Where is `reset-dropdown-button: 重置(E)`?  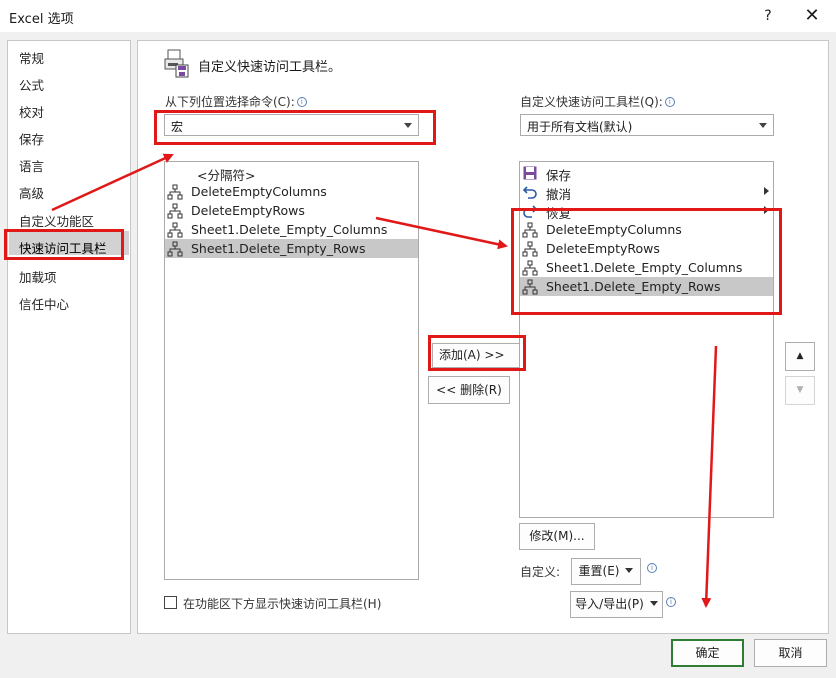 reset-dropdown-button: 重置(E) is located at coordinates (606, 571).